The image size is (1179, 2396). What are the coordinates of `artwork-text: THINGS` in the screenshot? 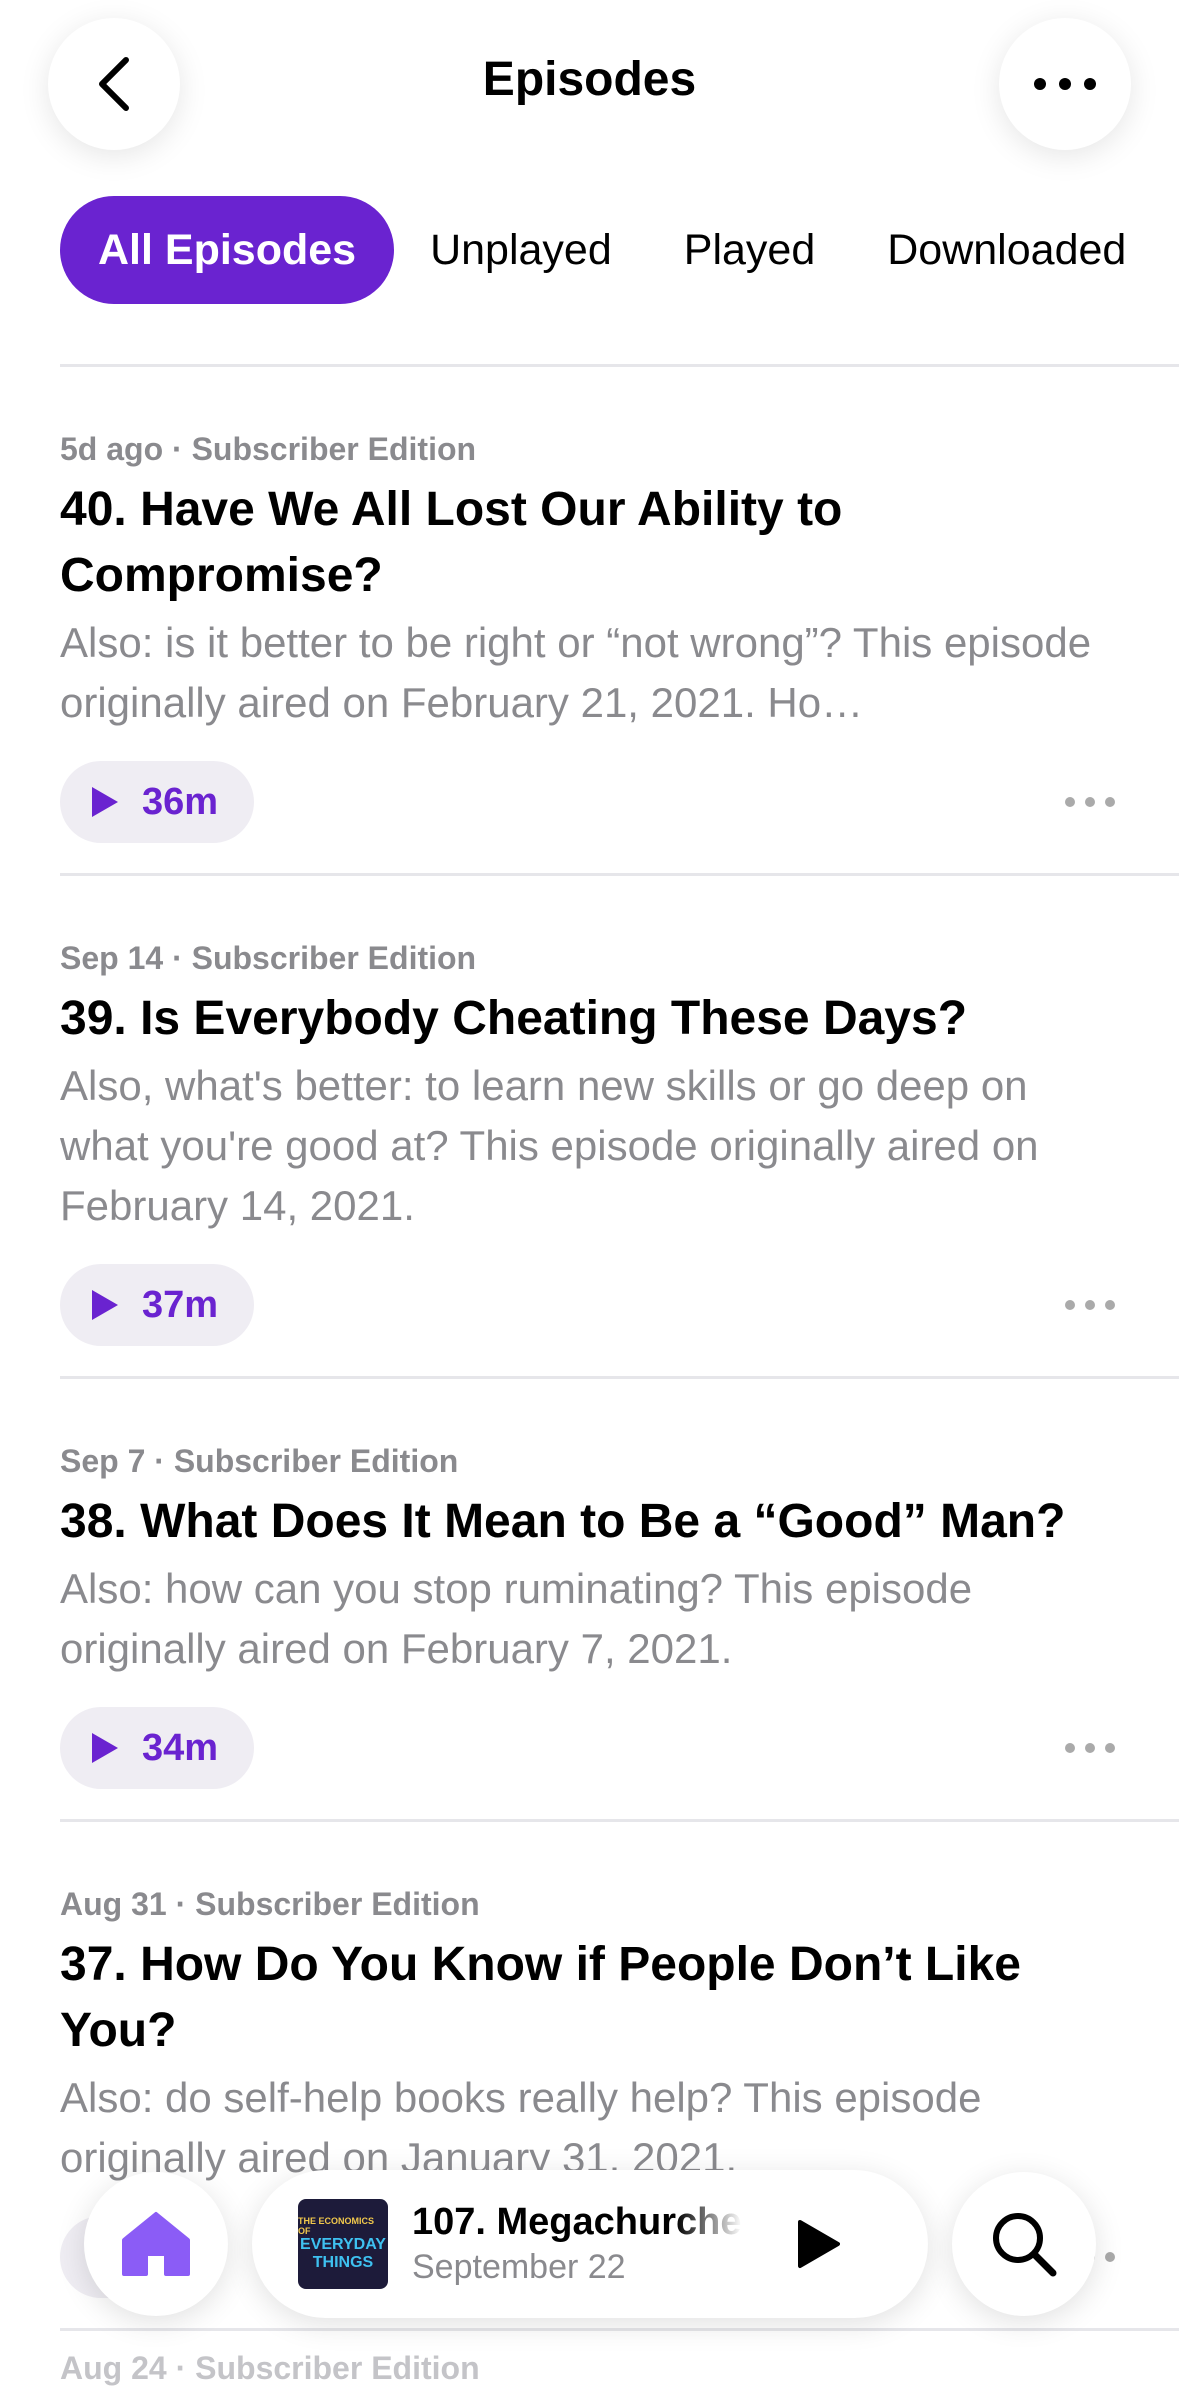 It's located at (343, 2262).